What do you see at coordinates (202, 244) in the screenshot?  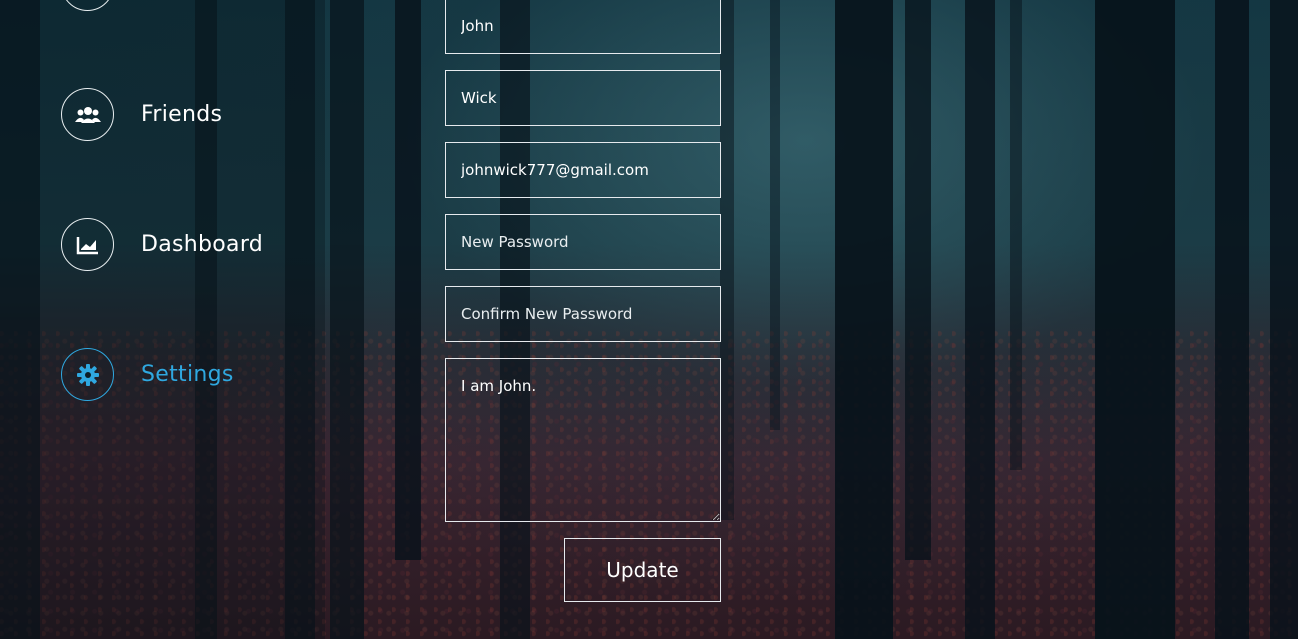 I see `sidebar-item-label: Dashboard` at bounding box center [202, 244].